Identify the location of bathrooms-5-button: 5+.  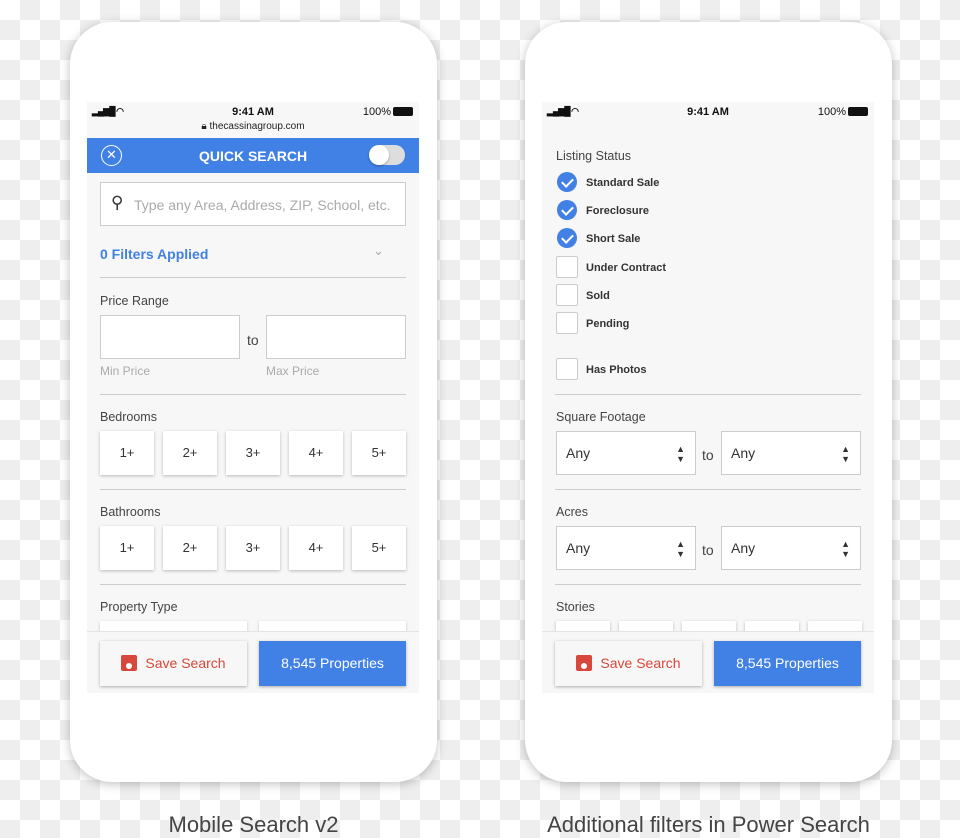
(379, 548).